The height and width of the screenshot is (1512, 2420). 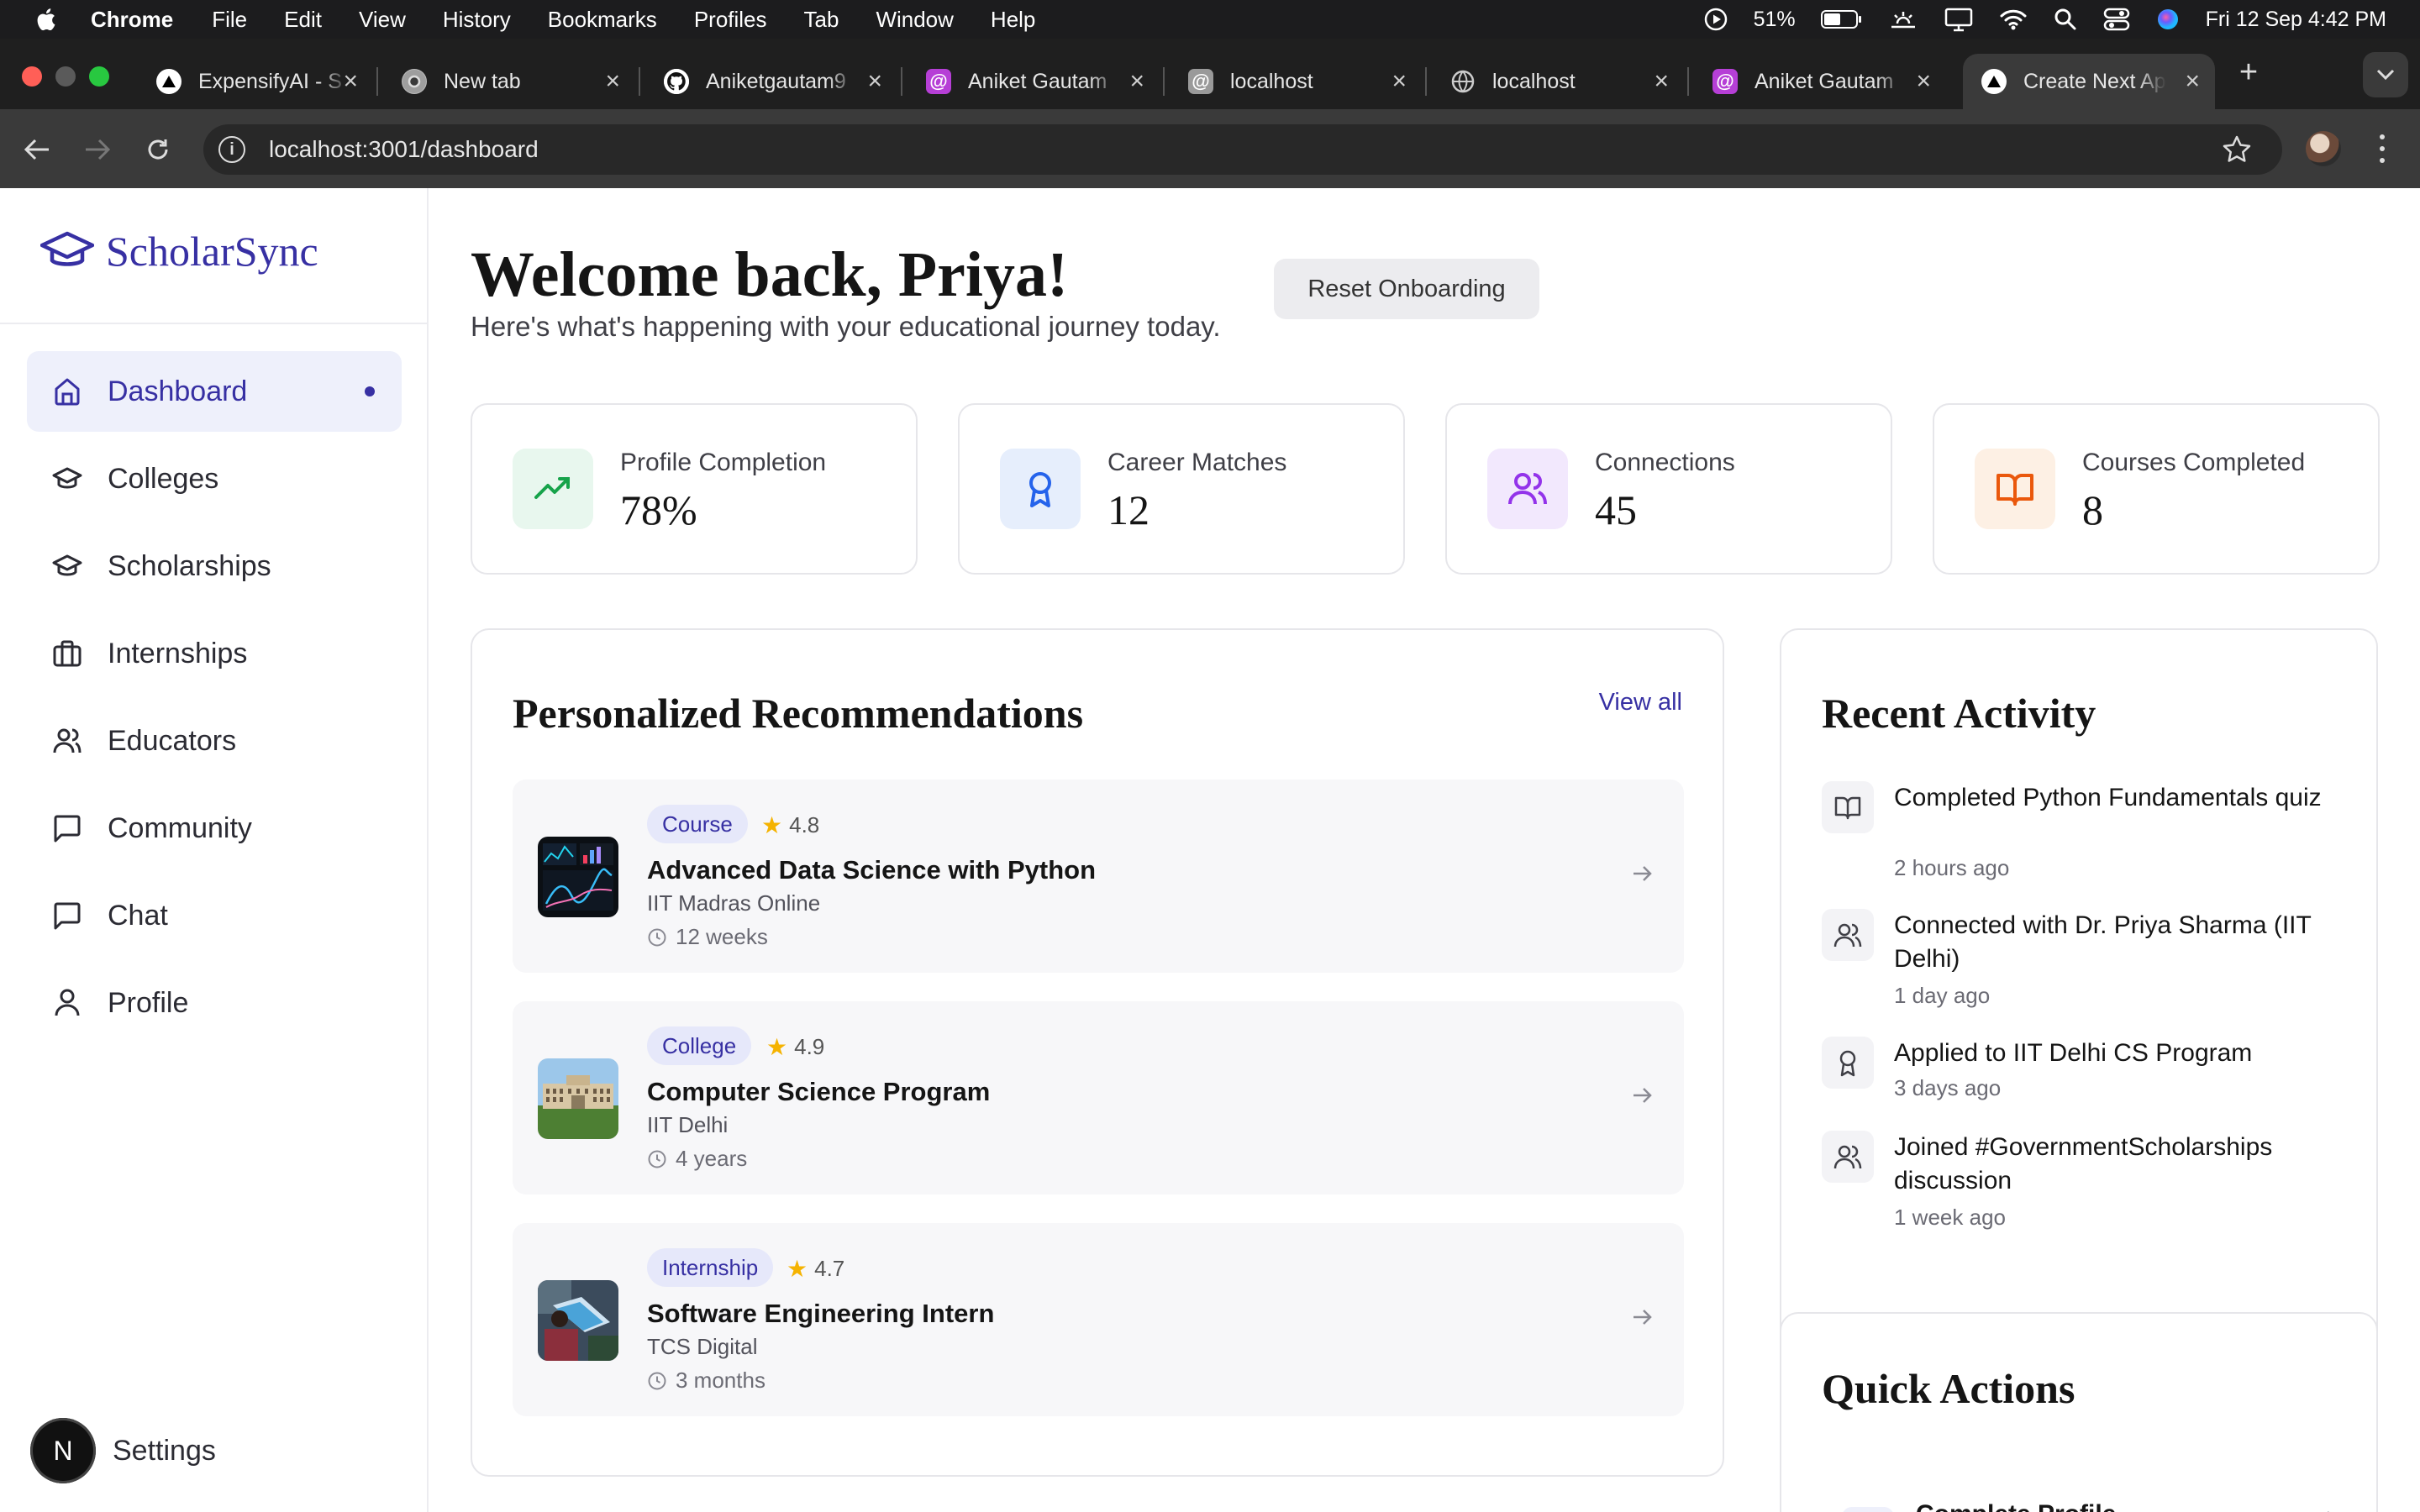 I want to click on reset-onboarding-button: Reset Onboarding, so click(x=1407, y=289).